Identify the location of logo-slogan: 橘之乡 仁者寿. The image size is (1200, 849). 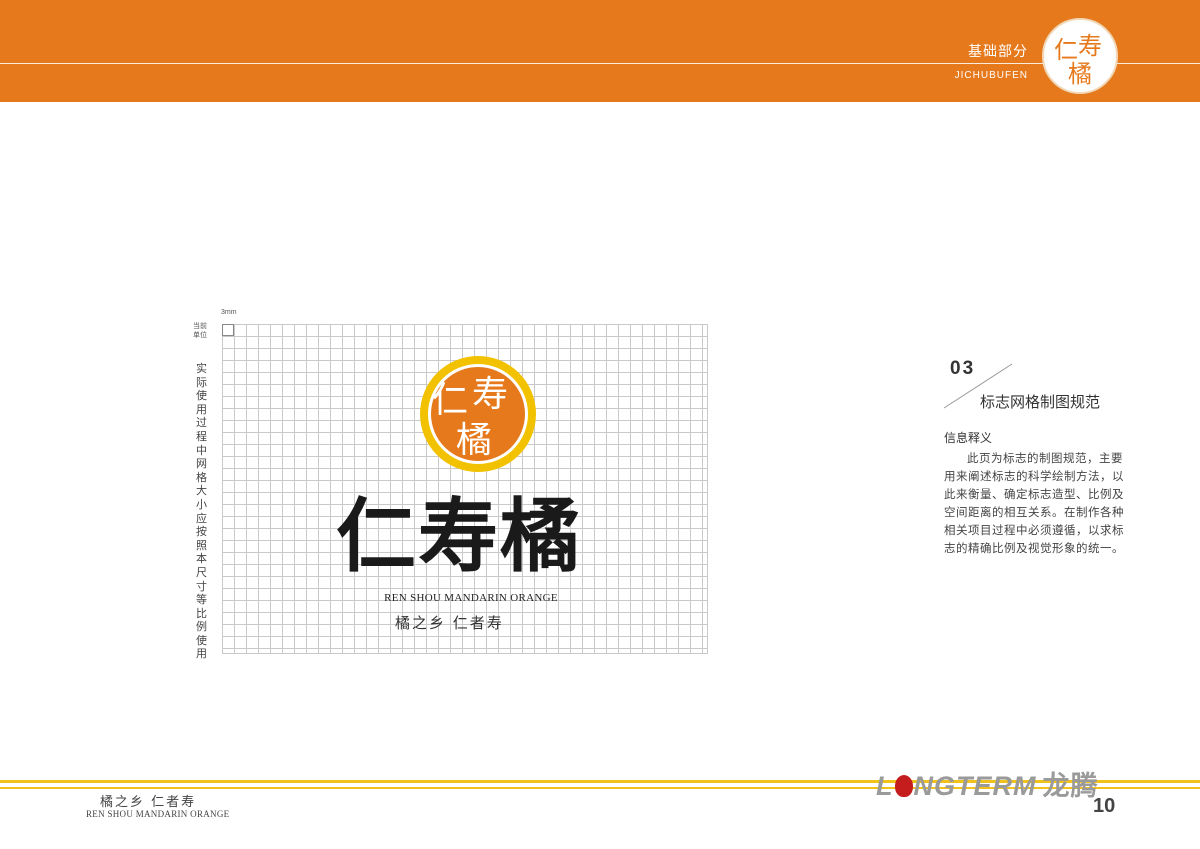
(449, 623).